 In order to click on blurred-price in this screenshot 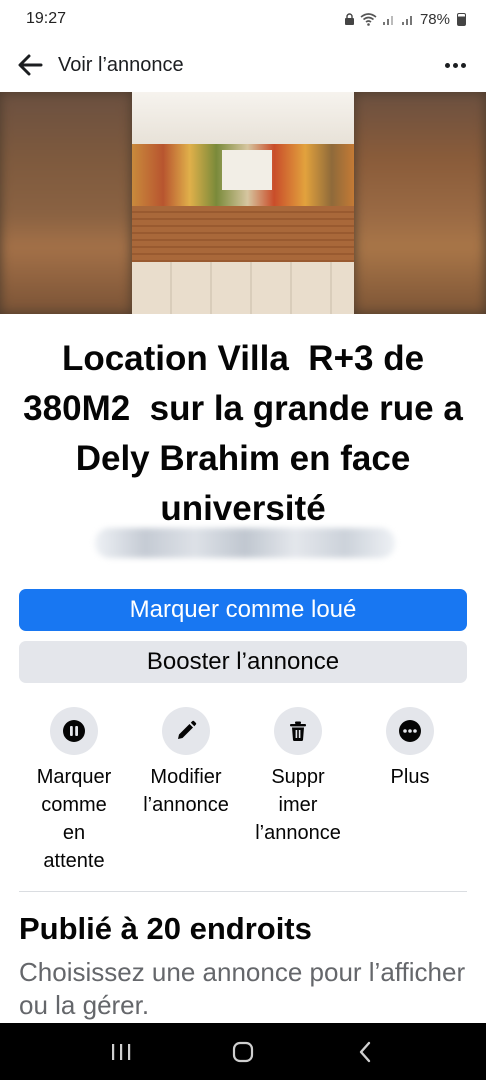, I will do `click(245, 543)`.